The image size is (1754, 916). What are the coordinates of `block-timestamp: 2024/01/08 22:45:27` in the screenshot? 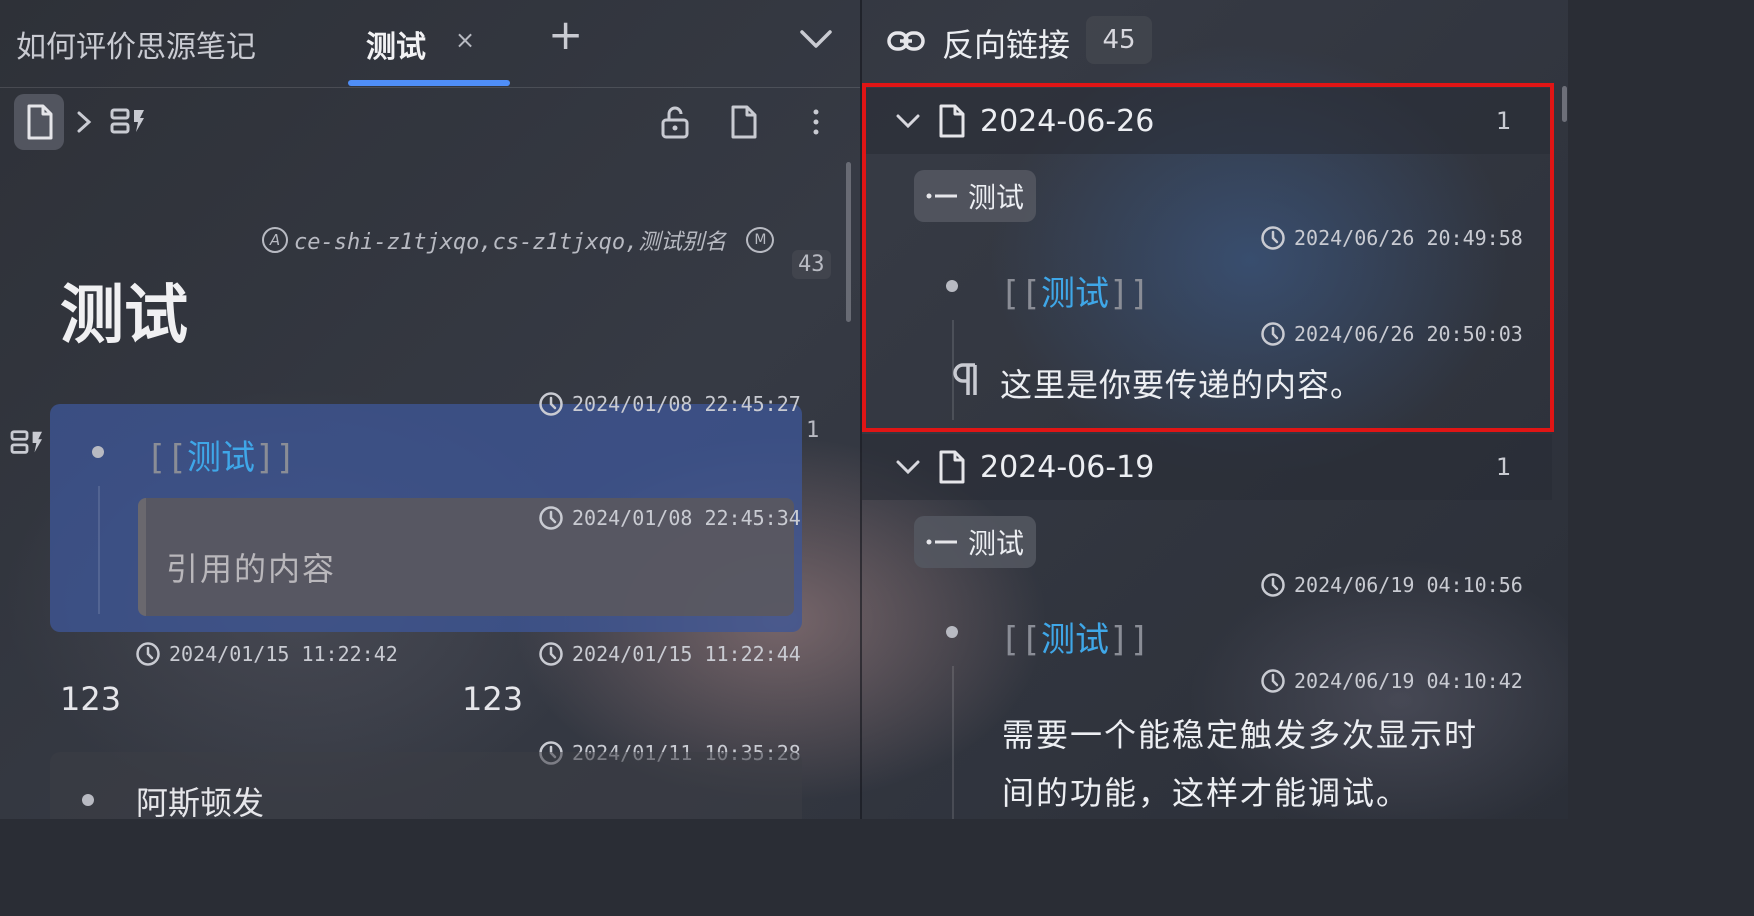 It's located at (669, 404).